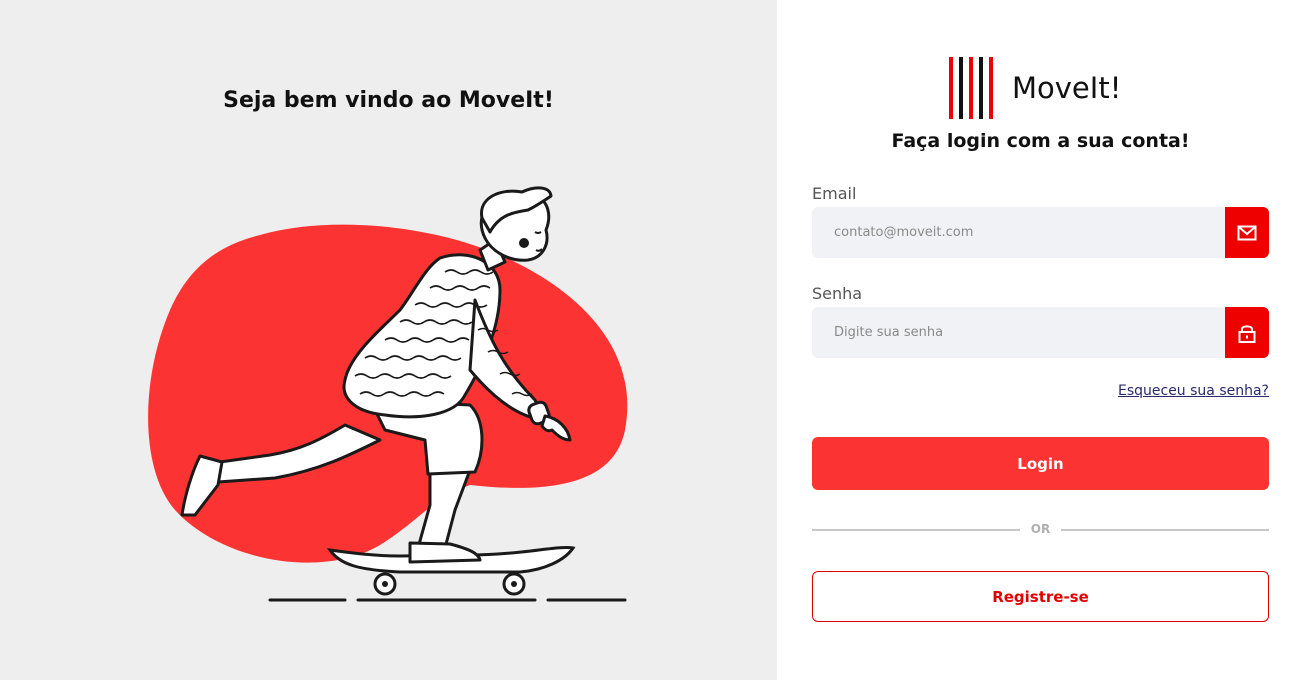 The image size is (1302, 680). I want to click on mail-icon, so click(1247, 232).